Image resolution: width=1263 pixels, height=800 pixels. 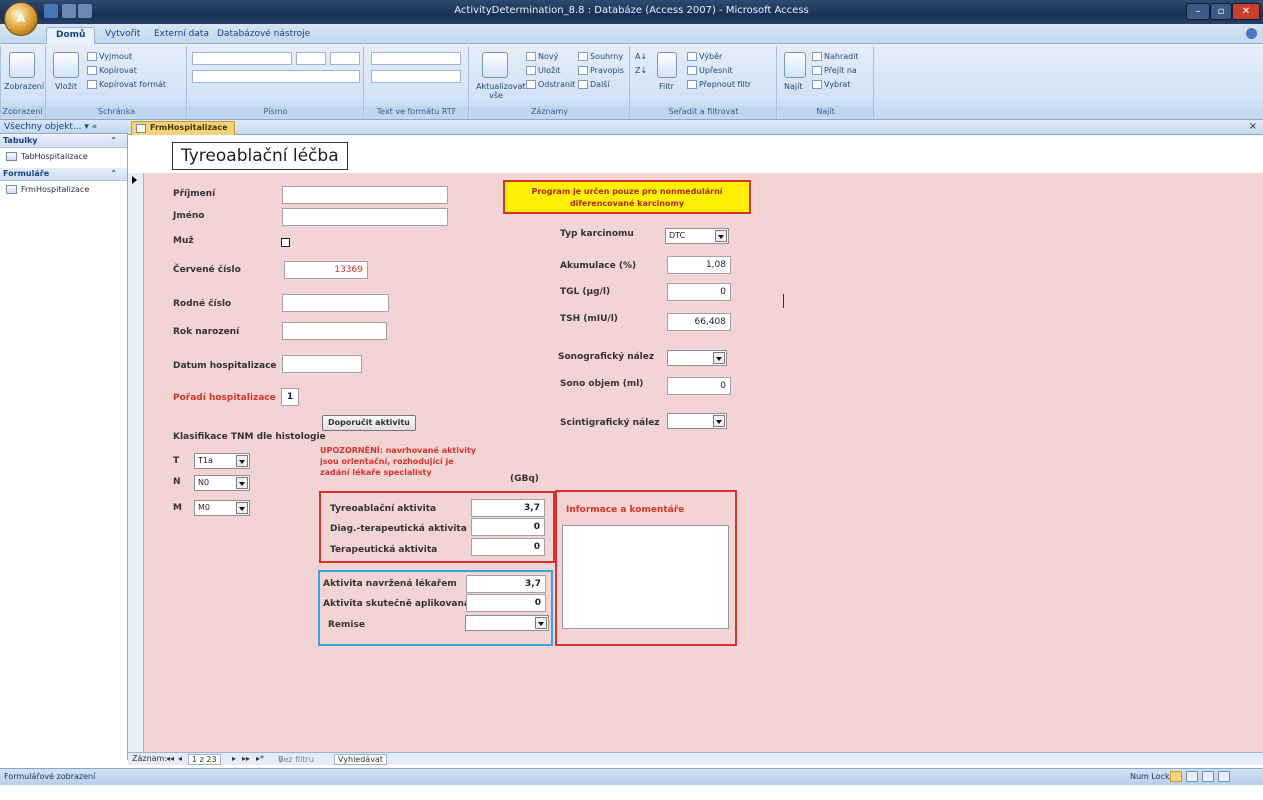 I want to click on redo-icon, so click(x=85, y=11).